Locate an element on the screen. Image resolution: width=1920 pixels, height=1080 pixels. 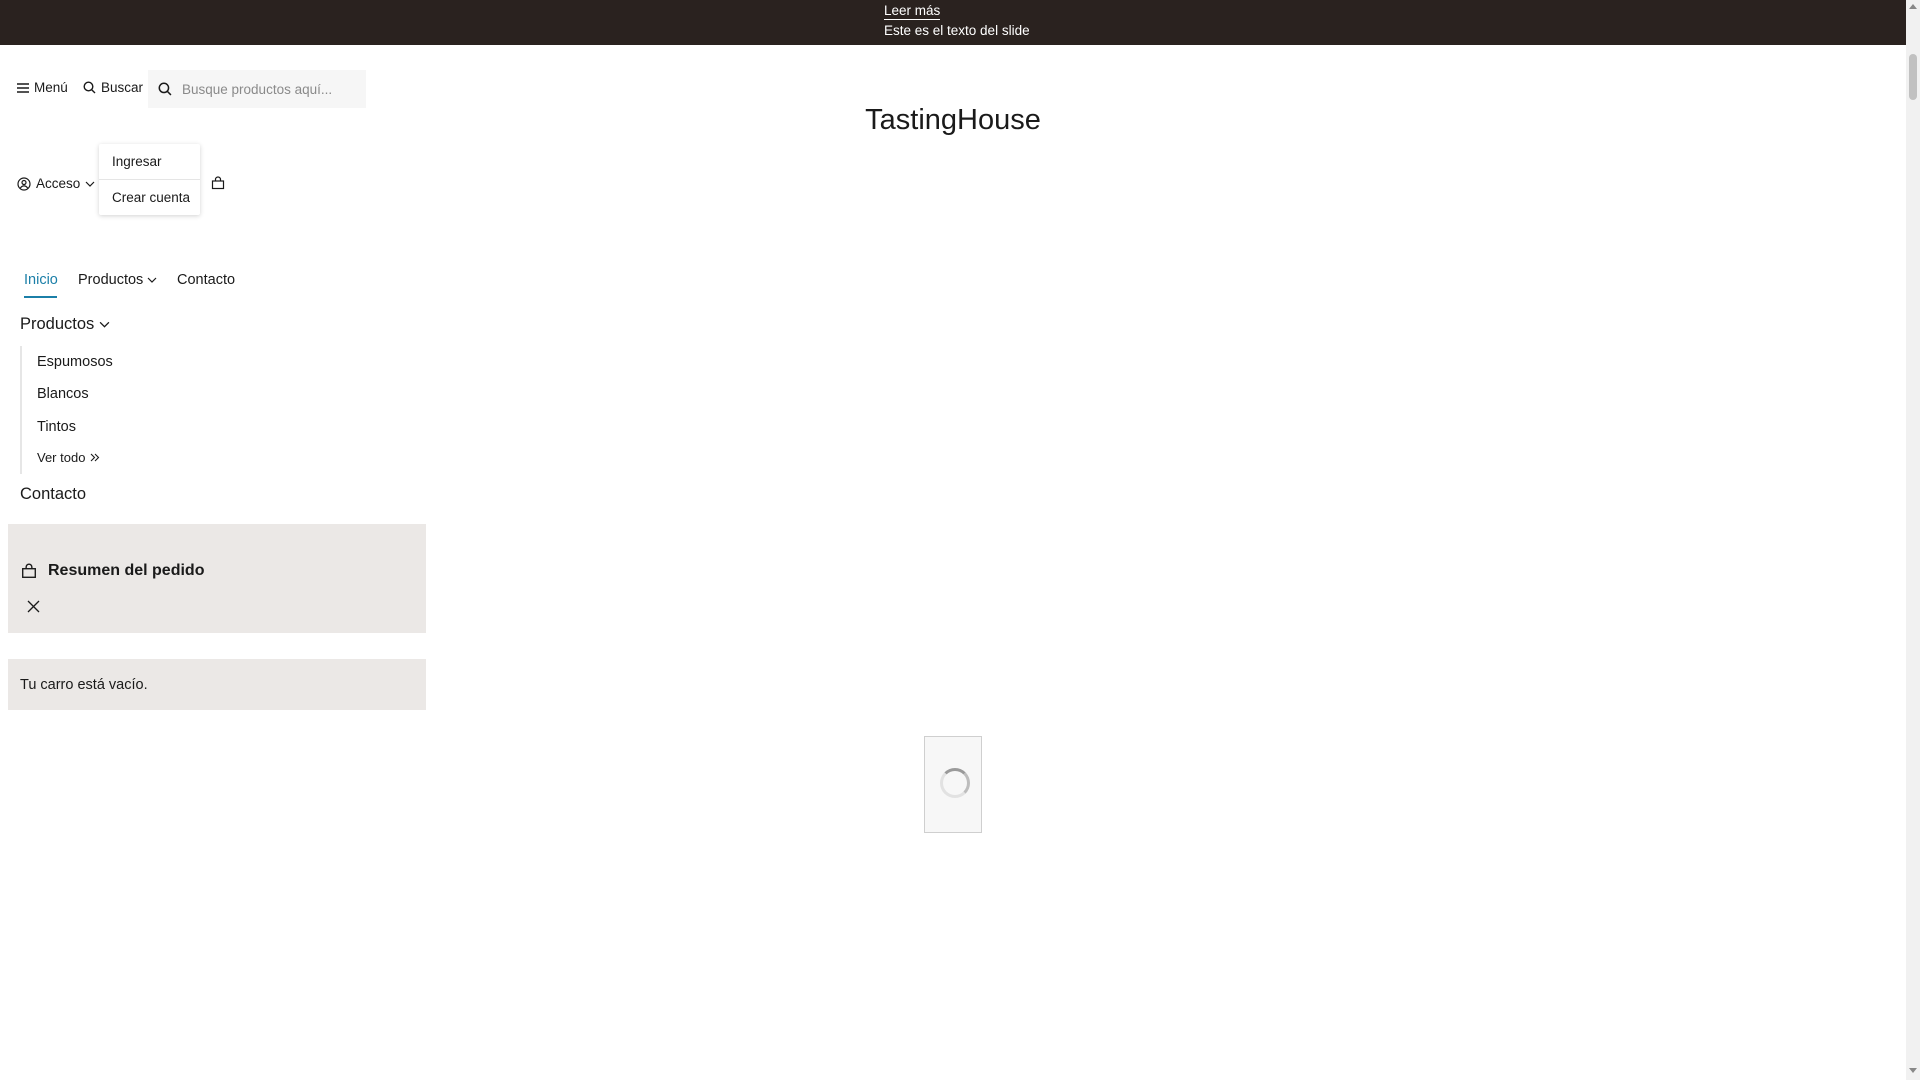
cart-close-button is located at coordinates (33, 608).